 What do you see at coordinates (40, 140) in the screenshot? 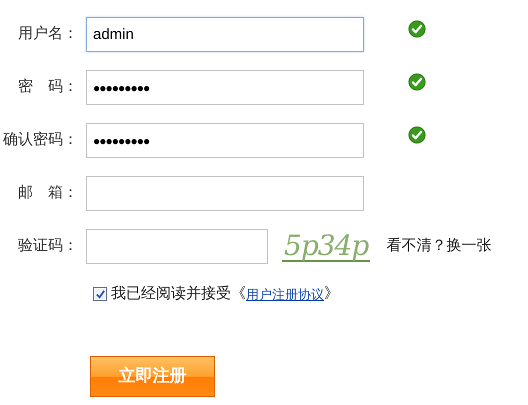
I see `field-label: 确认密码：` at bounding box center [40, 140].